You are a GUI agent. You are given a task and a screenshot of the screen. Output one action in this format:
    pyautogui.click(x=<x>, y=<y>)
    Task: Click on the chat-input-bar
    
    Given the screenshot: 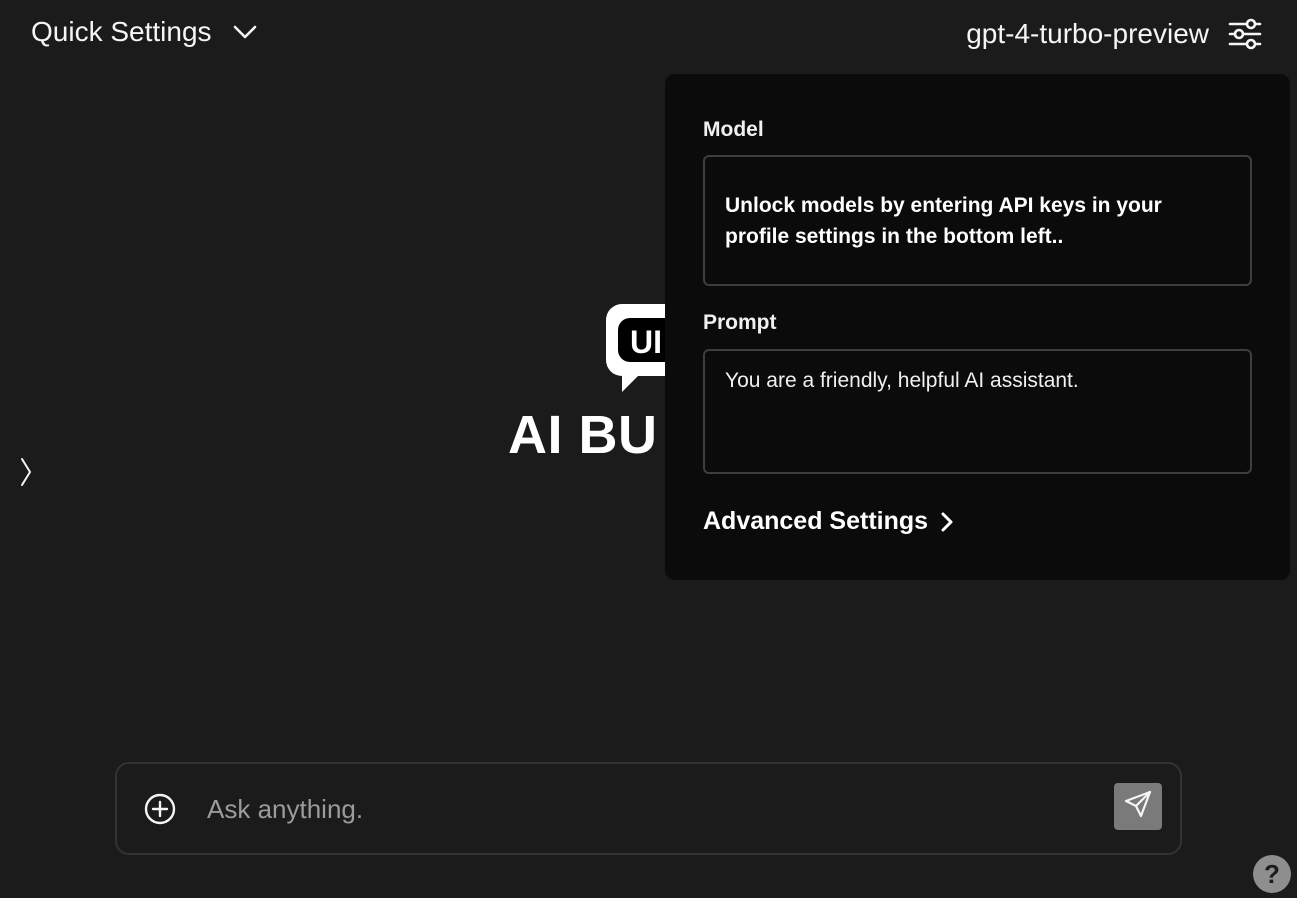 What is the action you would take?
    pyautogui.click(x=648, y=808)
    